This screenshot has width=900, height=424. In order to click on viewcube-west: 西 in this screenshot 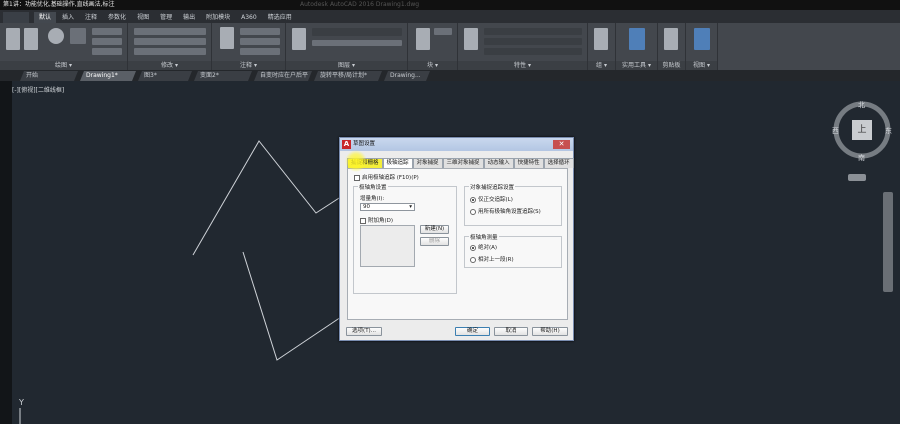, I will do `click(835, 131)`.